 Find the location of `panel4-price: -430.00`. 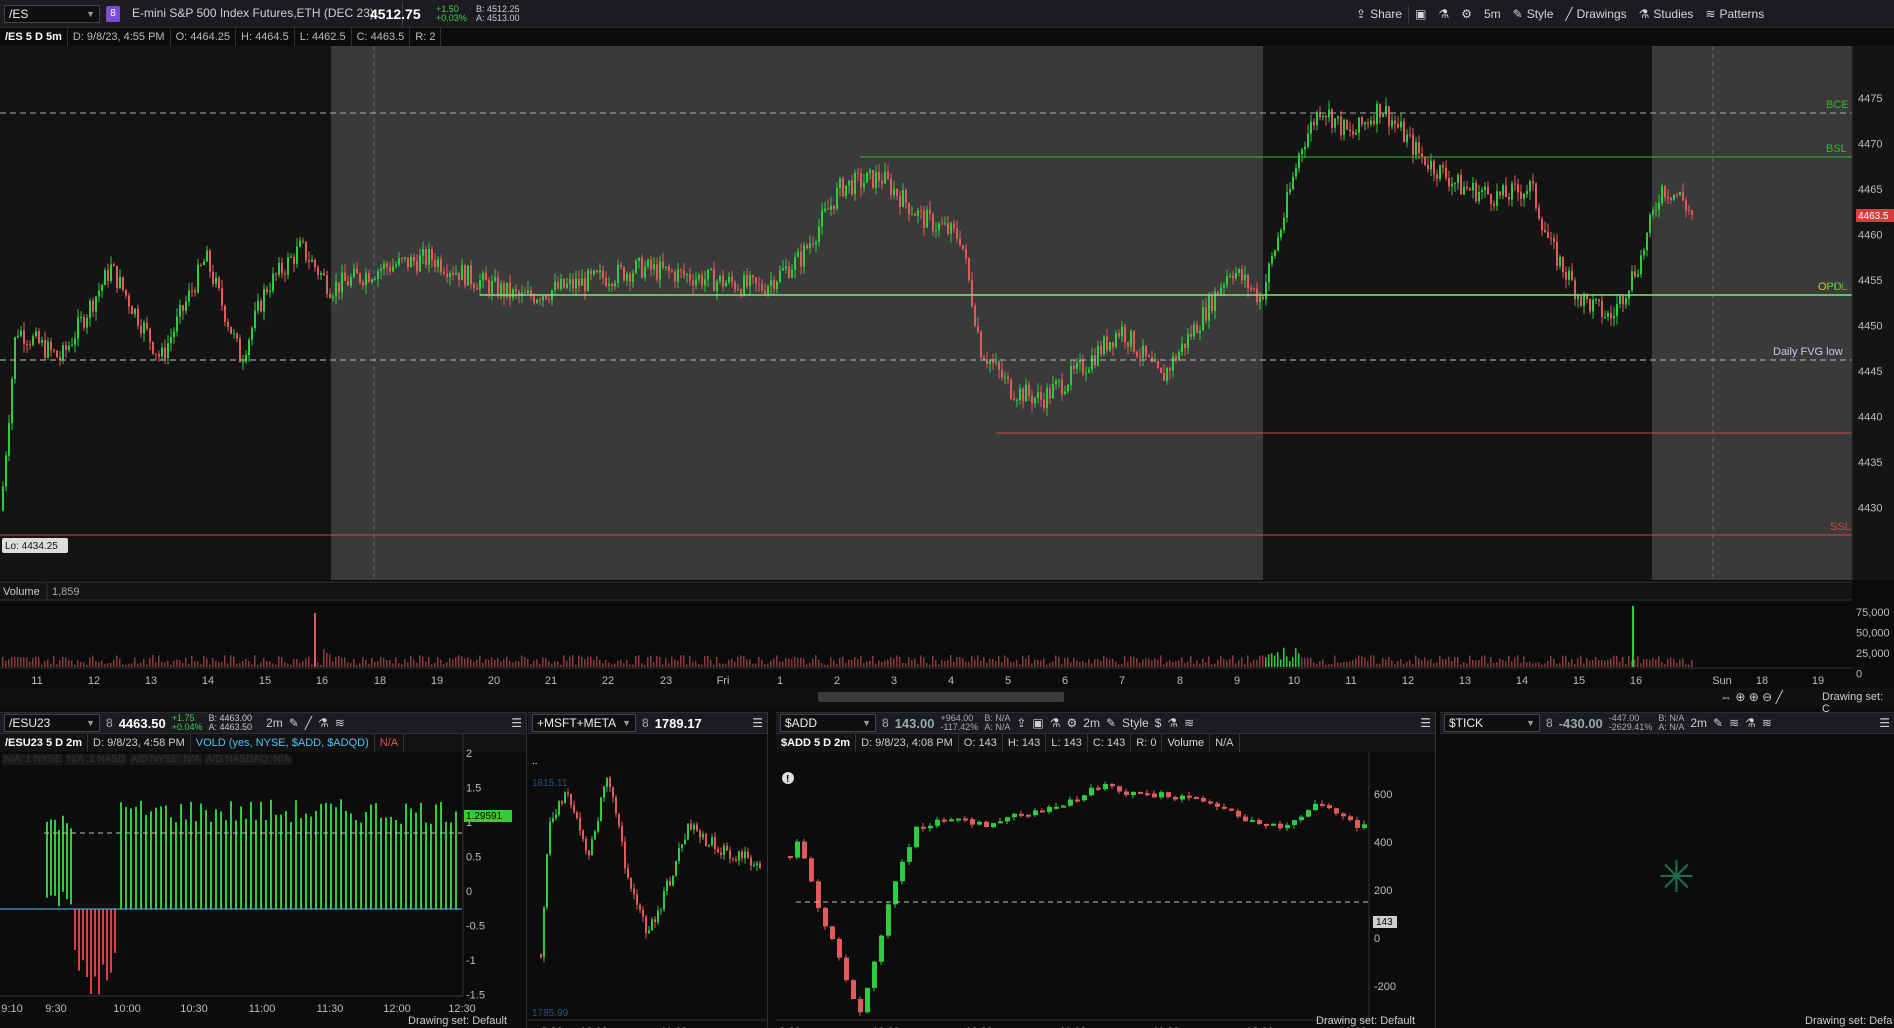

panel4-price: -430.00 is located at coordinates (1580, 723).